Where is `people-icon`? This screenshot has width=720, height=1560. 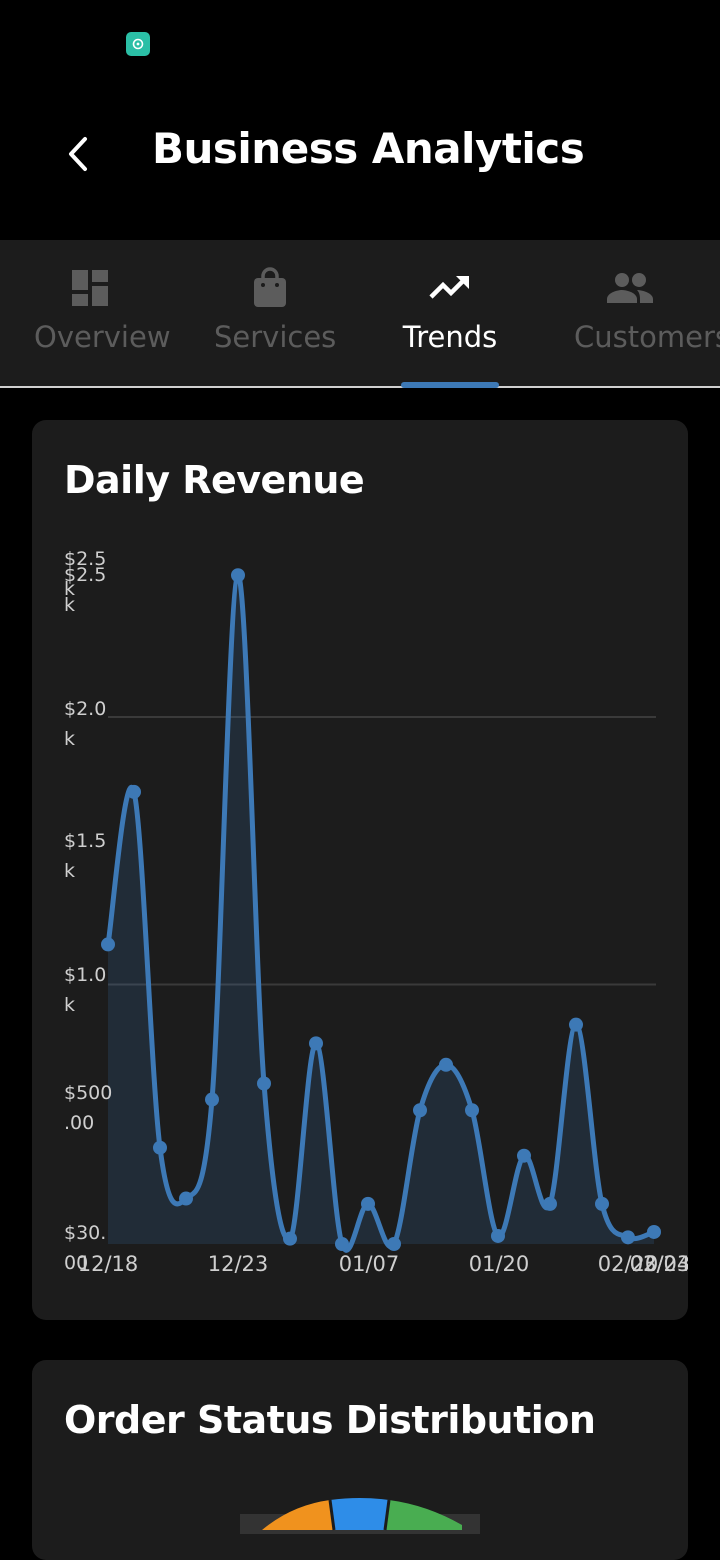
people-icon is located at coordinates (630, 288).